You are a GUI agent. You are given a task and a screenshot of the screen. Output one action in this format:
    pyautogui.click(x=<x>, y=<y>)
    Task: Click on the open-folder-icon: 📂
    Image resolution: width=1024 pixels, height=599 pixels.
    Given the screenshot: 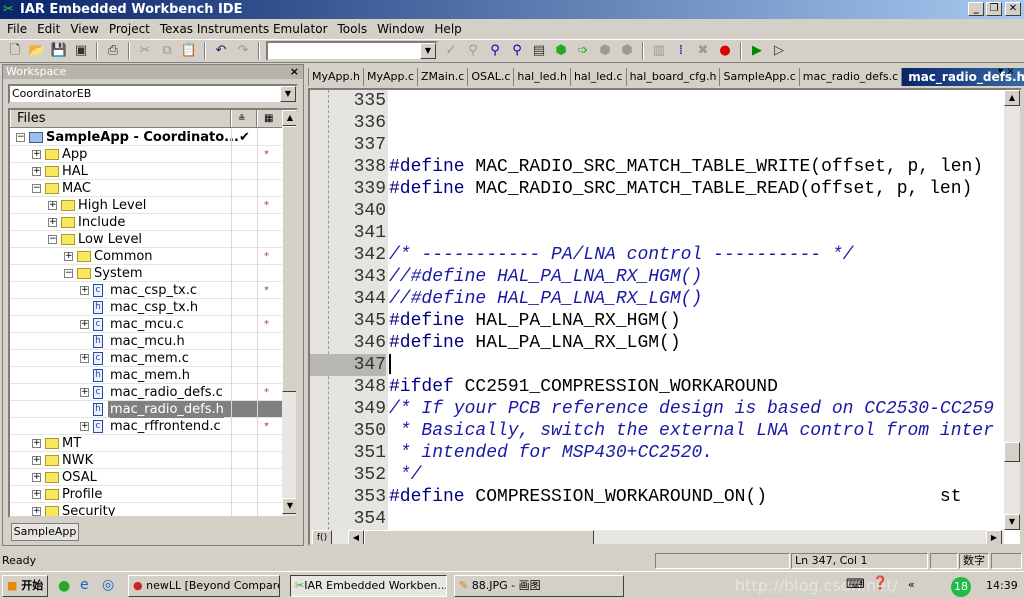 What is the action you would take?
    pyautogui.click(x=37, y=51)
    